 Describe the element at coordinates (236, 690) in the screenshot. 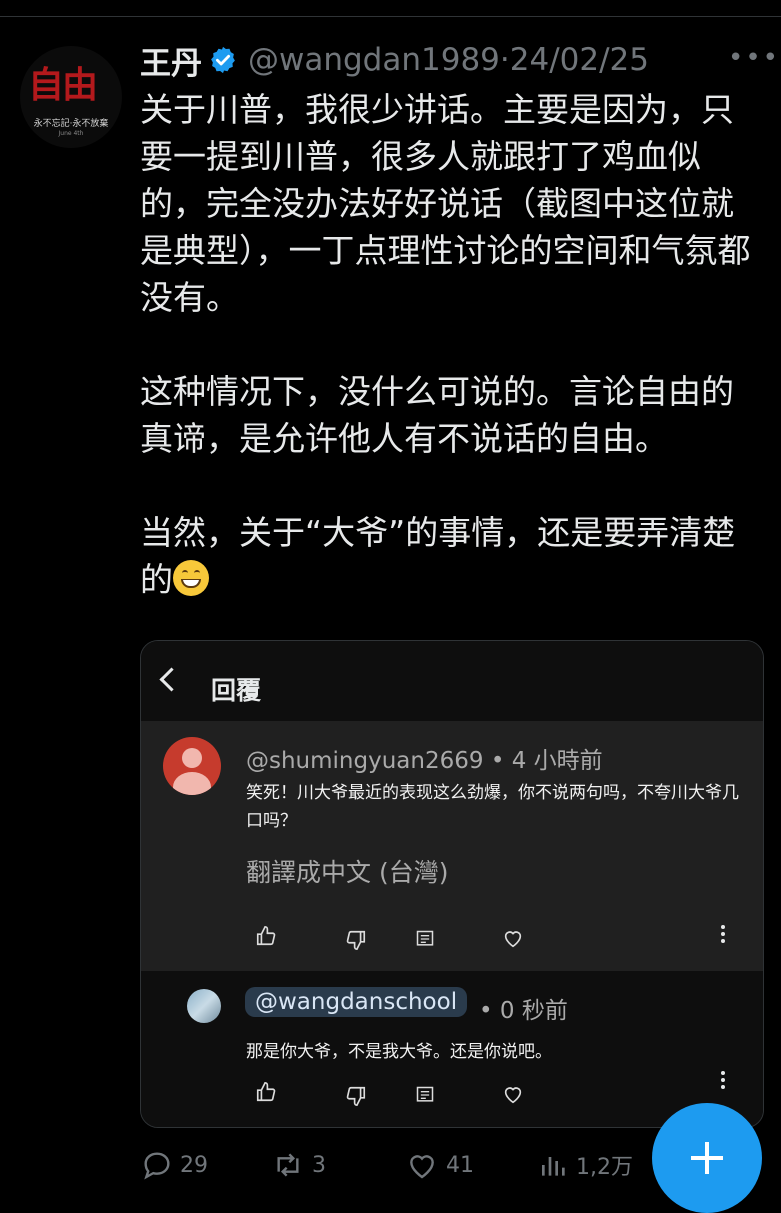

I see `embedded-title: 回覆` at that location.